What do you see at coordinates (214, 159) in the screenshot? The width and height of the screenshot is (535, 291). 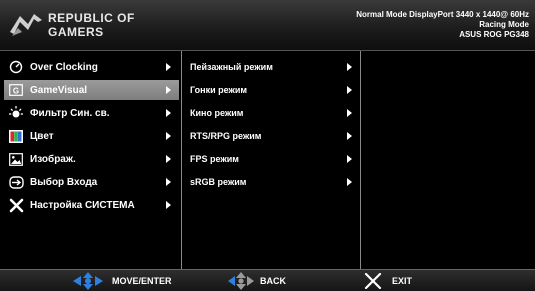 I see `submenu-item-label: FPS режим` at bounding box center [214, 159].